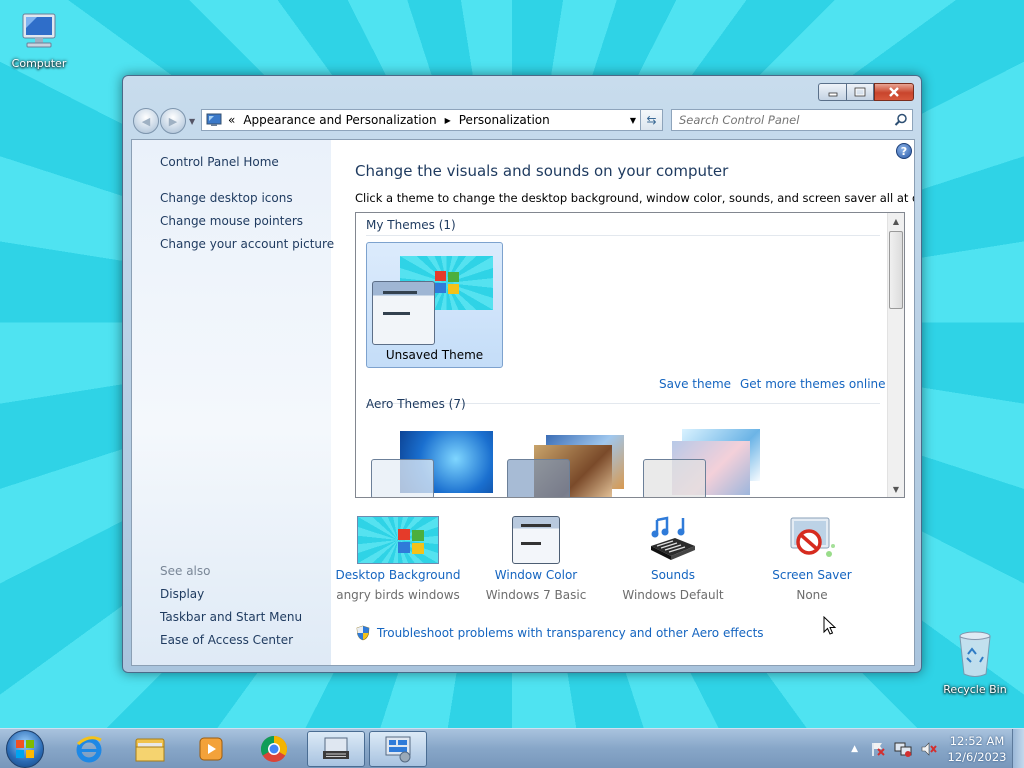  I want to click on notification-area: ▲ 12:52 AM 12/6/2023, so click(937, 748).